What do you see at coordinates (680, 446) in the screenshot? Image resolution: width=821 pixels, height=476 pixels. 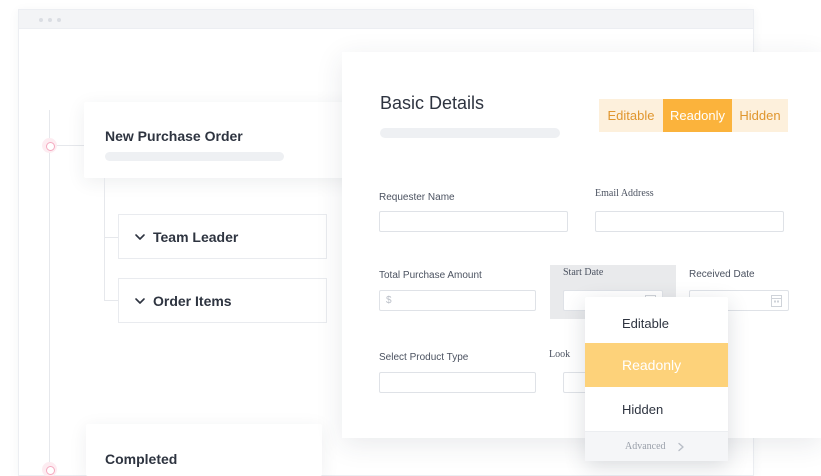 I see `chevron-right-icon` at bounding box center [680, 446].